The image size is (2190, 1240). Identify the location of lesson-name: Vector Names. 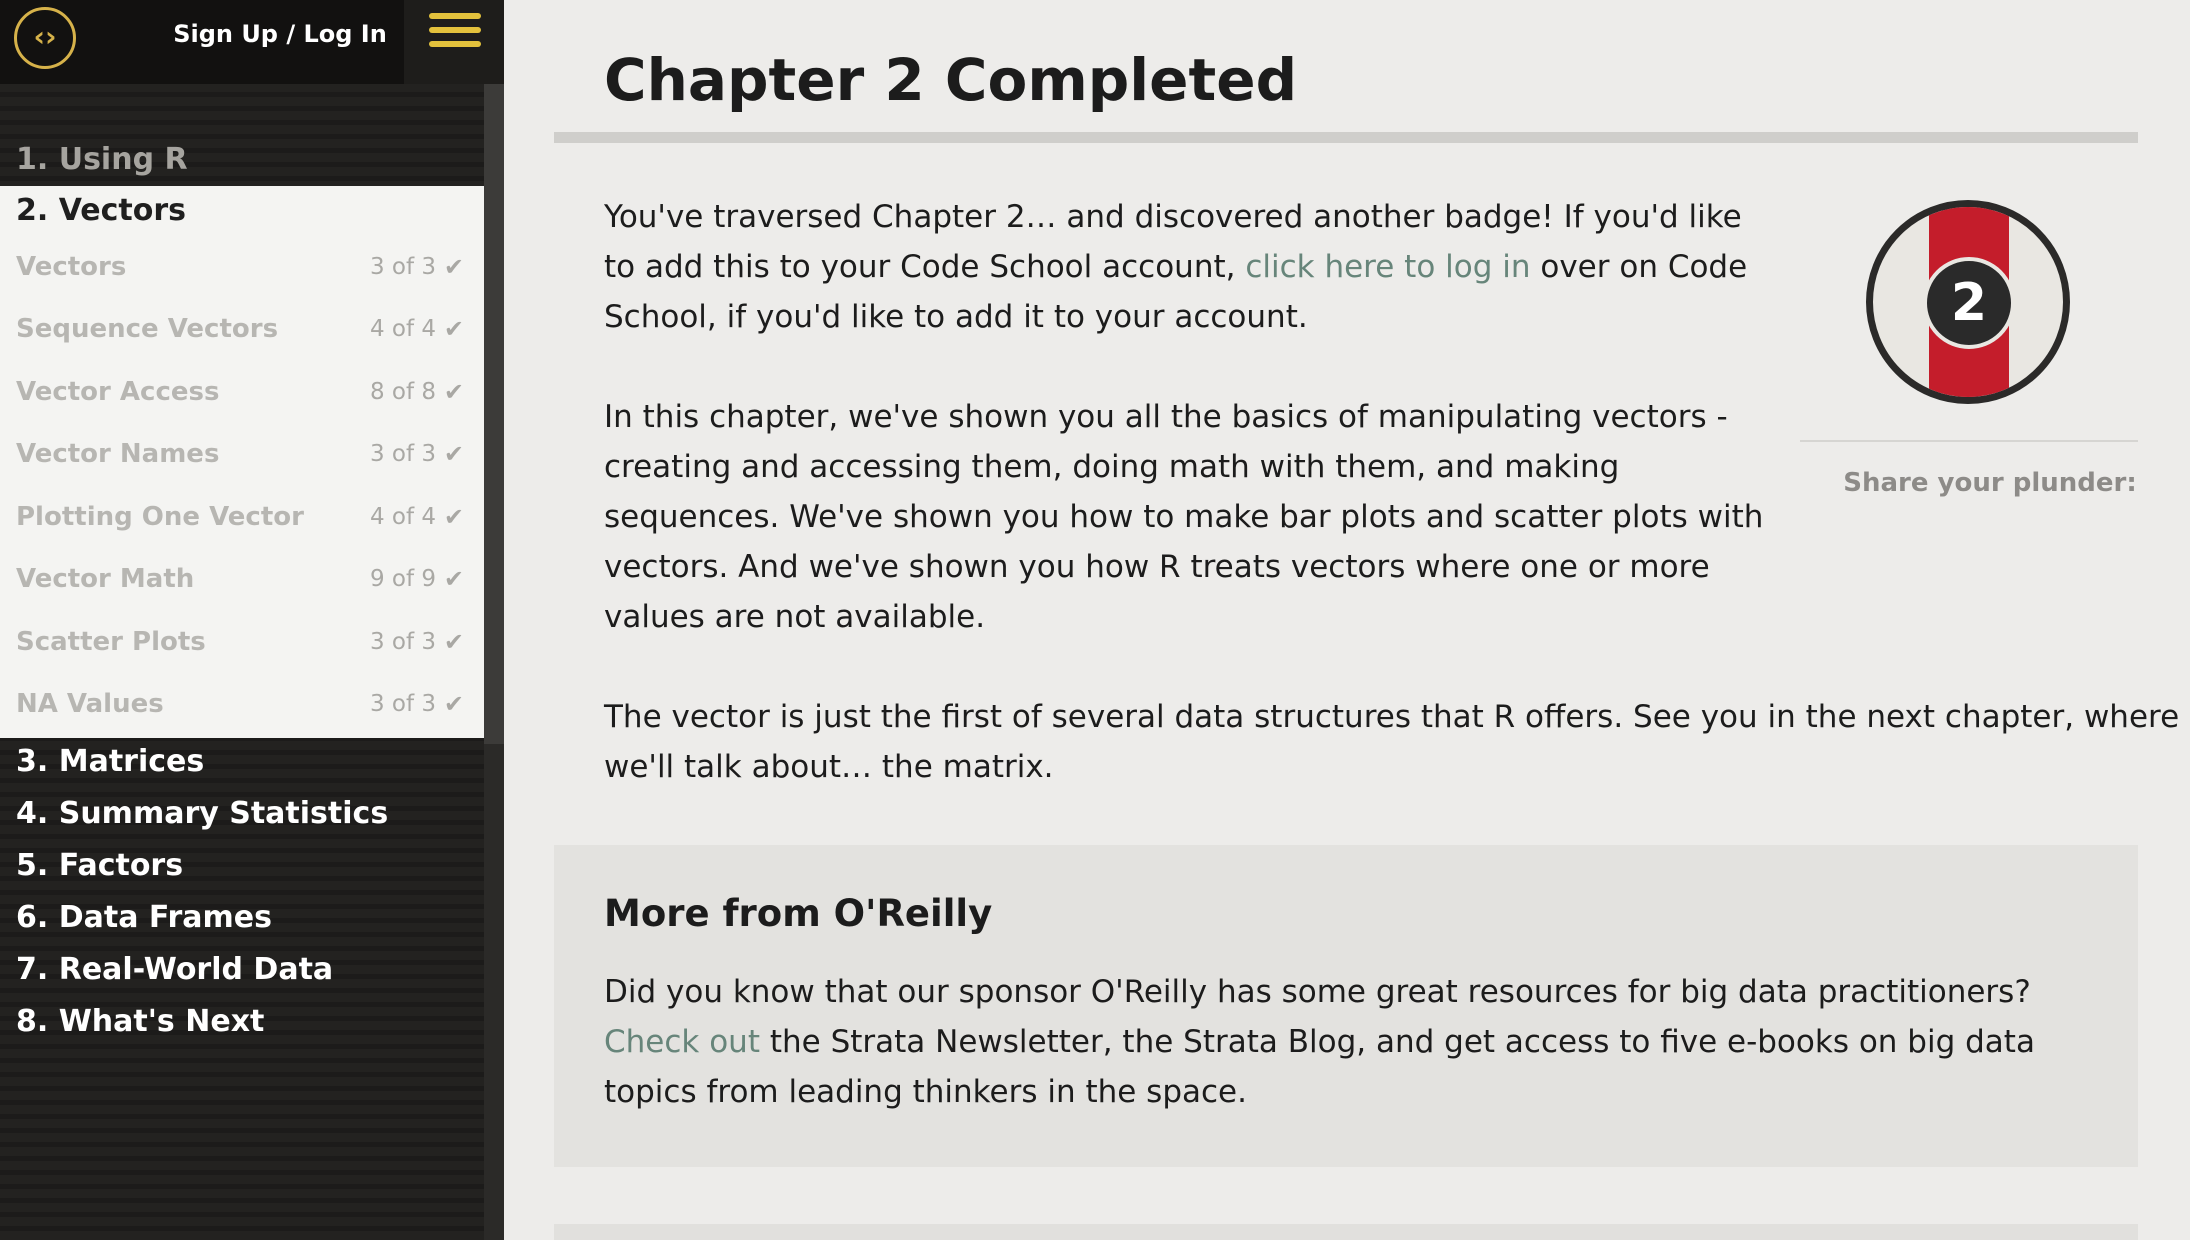
(118, 454).